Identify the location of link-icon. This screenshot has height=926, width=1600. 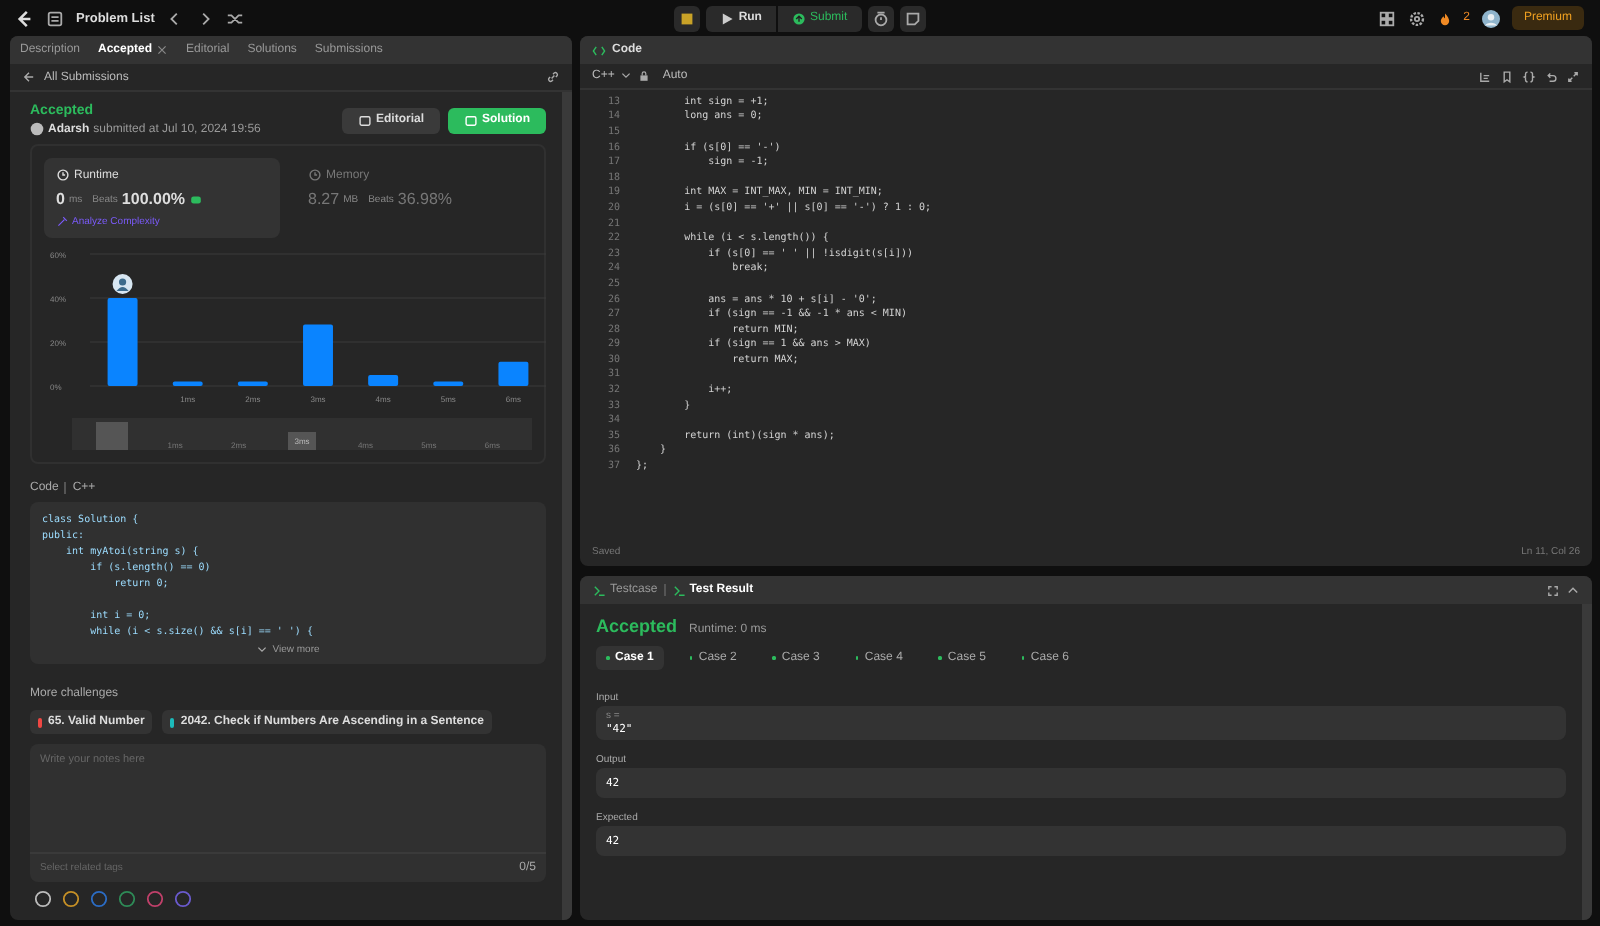
(553, 77).